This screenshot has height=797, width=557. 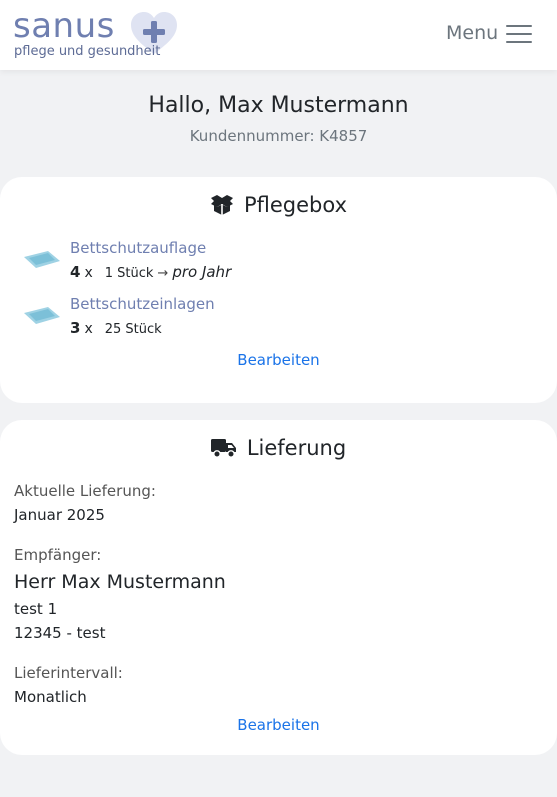 I want to click on delivery-title-text: Lieferung, so click(x=296, y=448).